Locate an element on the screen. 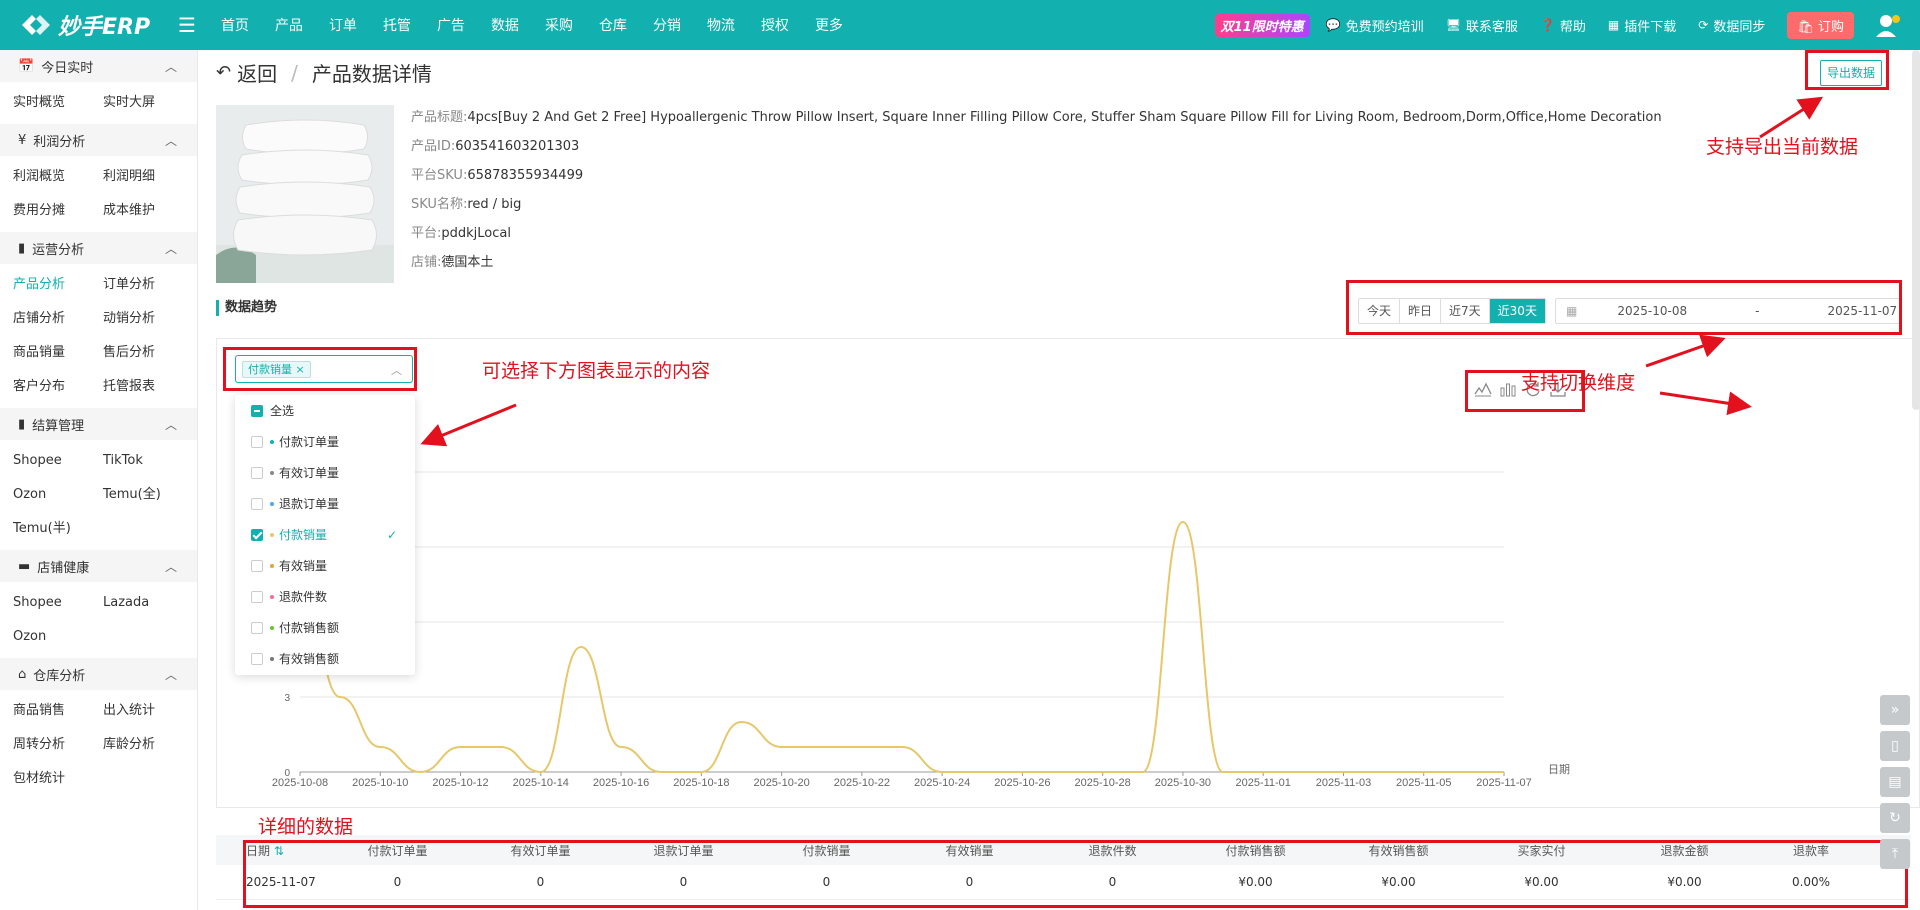 The image size is (1920, 910). nav-item: 数据 is located at coordinates (505, 25).